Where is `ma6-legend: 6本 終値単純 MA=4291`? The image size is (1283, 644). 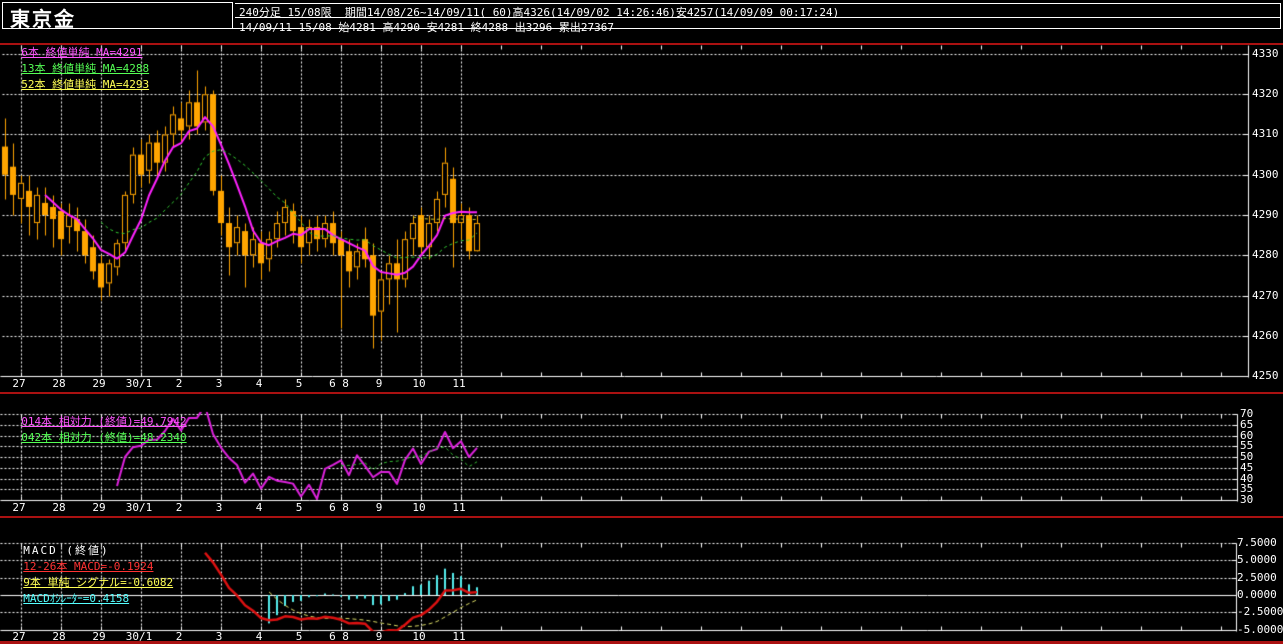
ma6-legend: 6本 終値単純 MA=4291 is located at coordinates (82, 52).